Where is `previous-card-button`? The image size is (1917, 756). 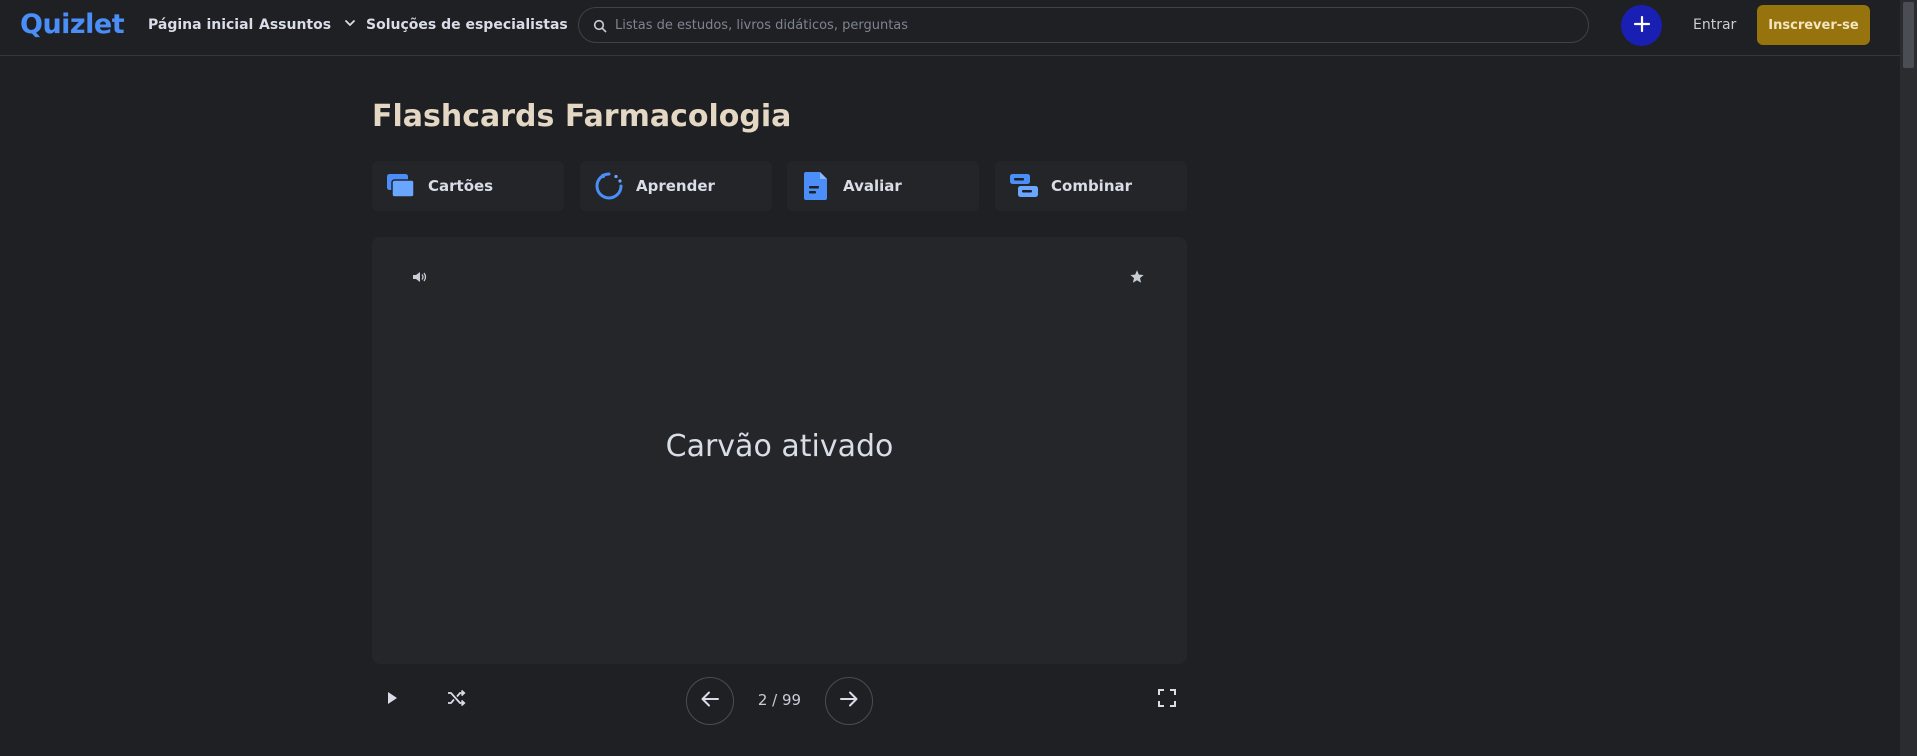 previous-card-button is located at coordinates (710, 701).